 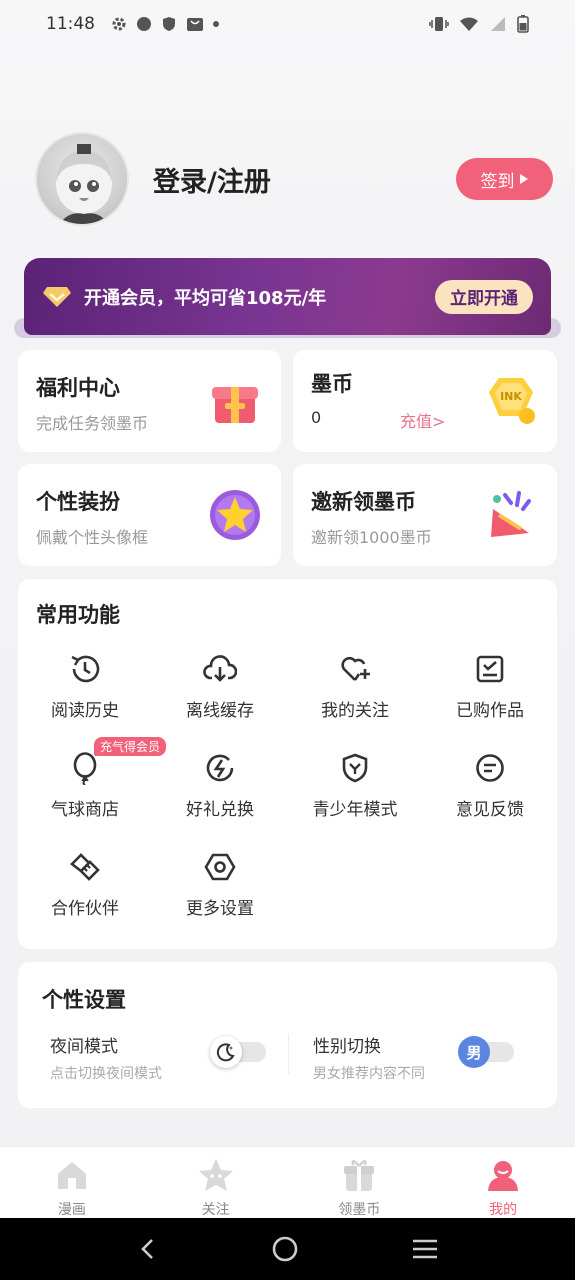 I want to click on profile-header: 登录/注册 签到, so click(x=294, y=179).